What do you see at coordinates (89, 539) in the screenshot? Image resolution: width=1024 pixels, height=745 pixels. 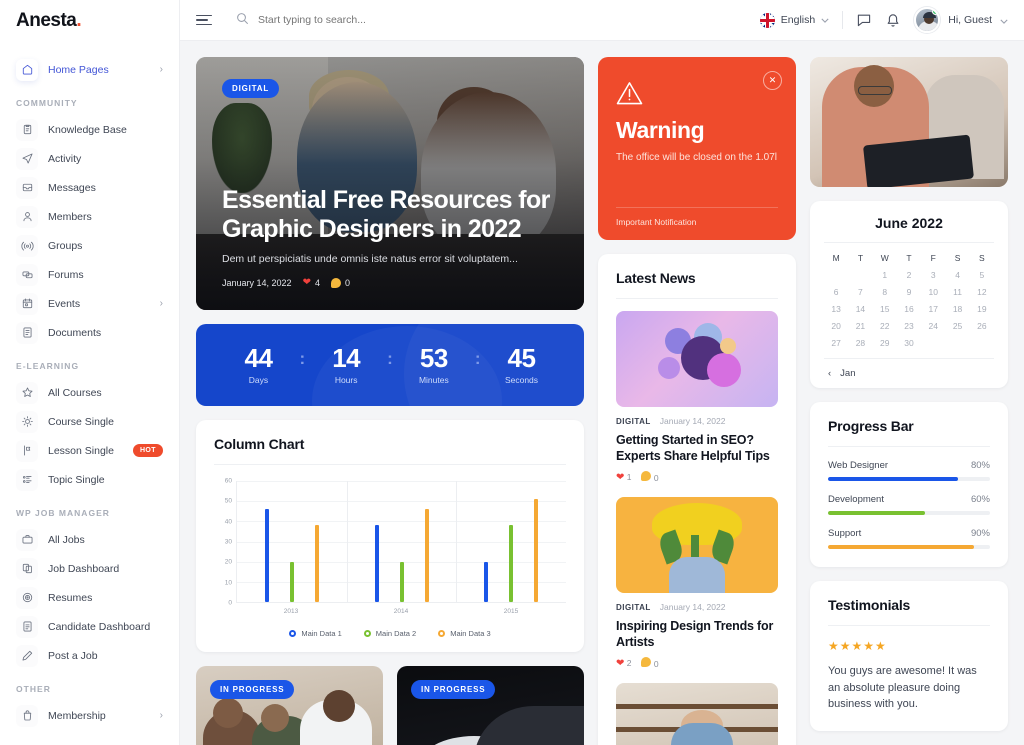 I see `sidebar-item-all-jobs: All Jobs` at bounding box center [89, 539].